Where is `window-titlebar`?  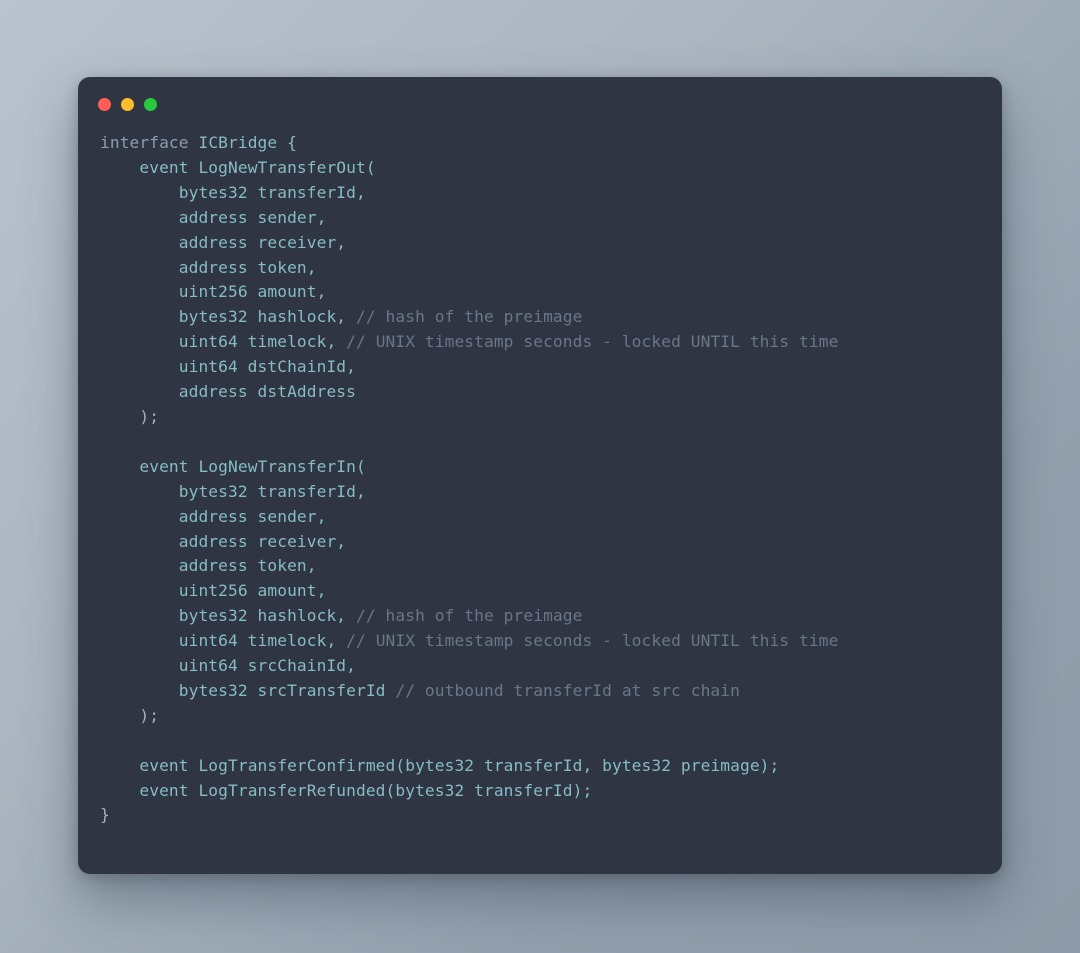 window-titlebar is located at coordinates (540, 104).